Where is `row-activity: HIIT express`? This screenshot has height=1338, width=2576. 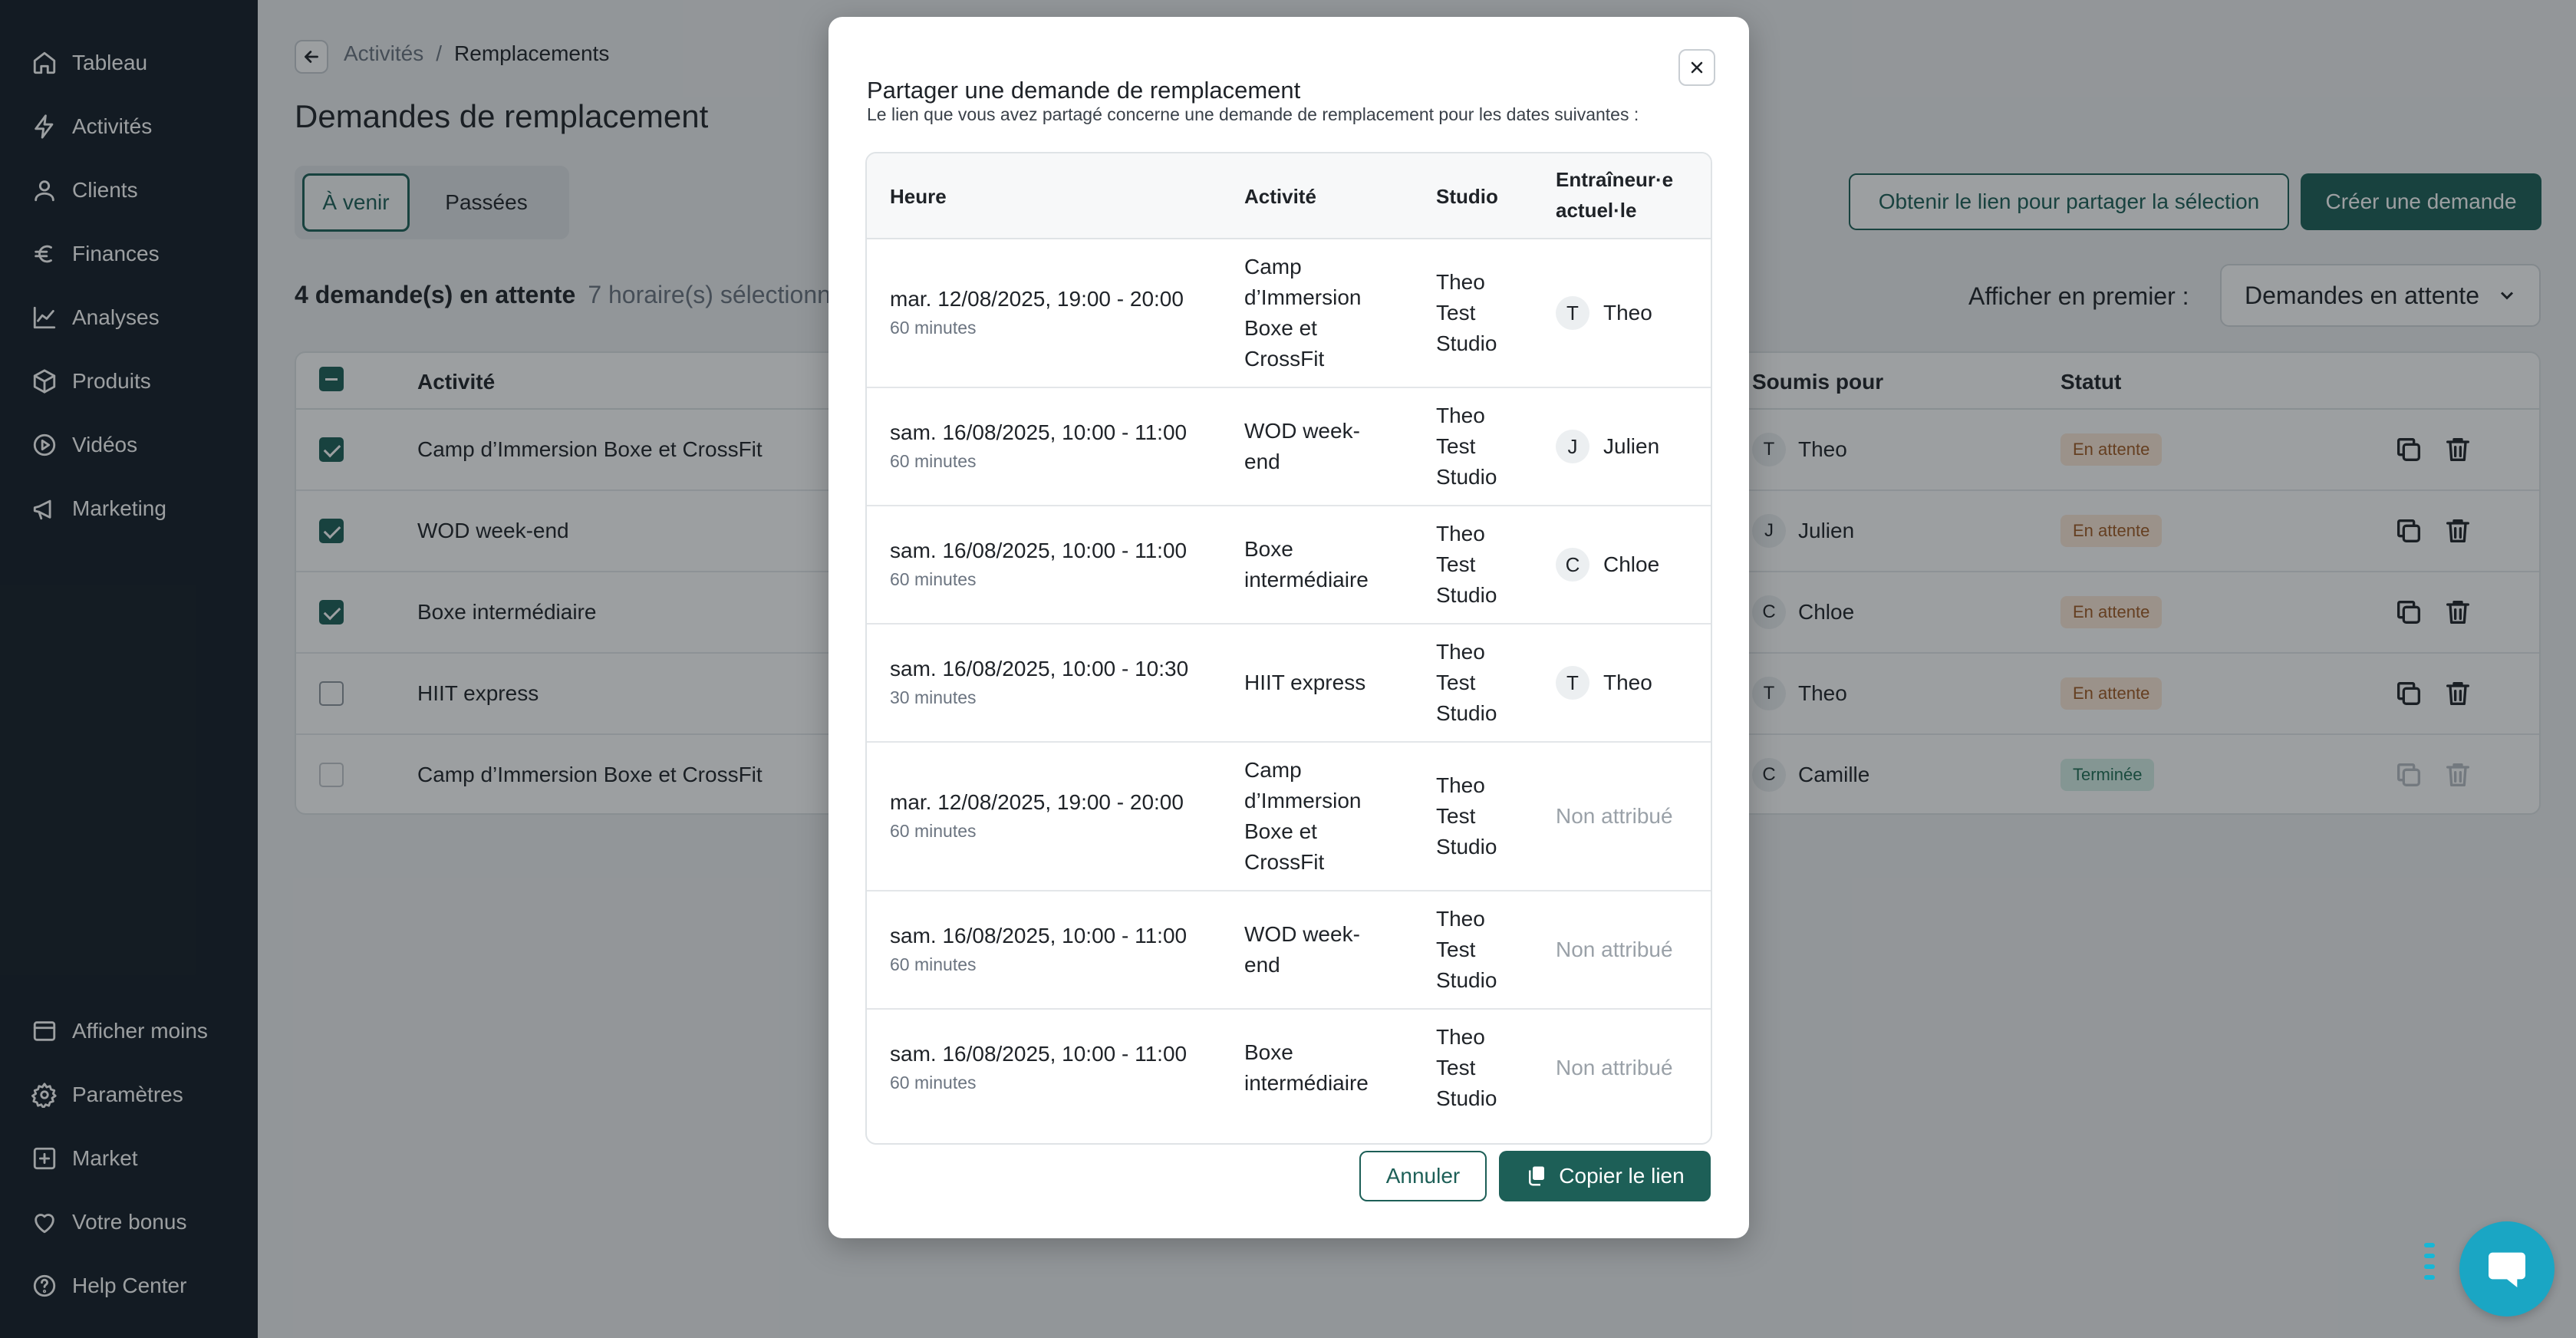 row-activity: HIIT express is located at coordinates (1305, 682).